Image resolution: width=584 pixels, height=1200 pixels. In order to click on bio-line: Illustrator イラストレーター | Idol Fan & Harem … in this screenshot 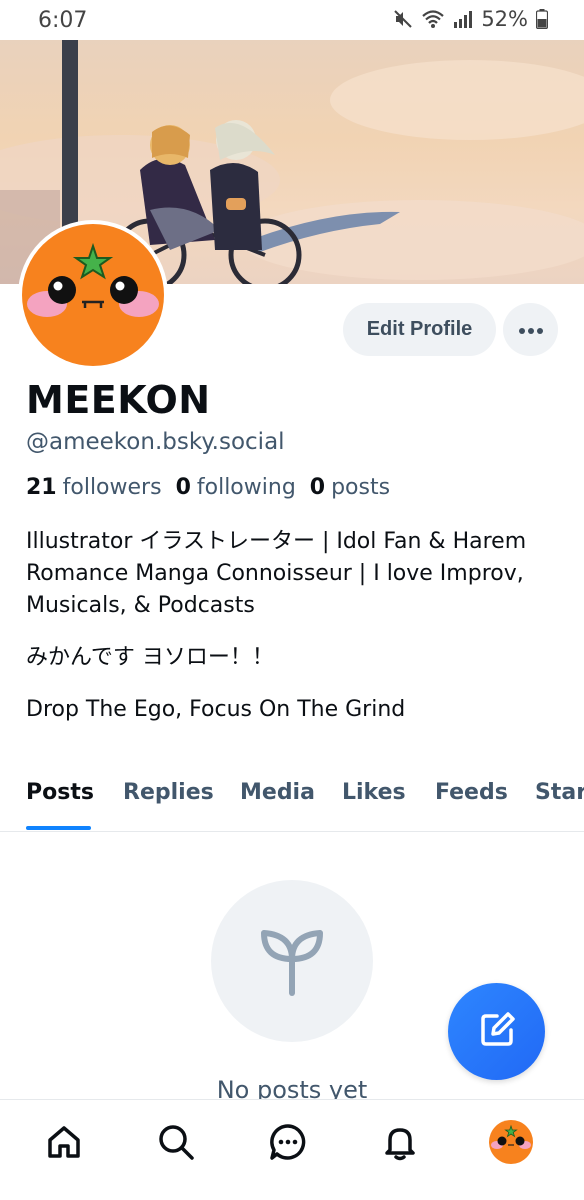, I will do `click(276, 573)`.